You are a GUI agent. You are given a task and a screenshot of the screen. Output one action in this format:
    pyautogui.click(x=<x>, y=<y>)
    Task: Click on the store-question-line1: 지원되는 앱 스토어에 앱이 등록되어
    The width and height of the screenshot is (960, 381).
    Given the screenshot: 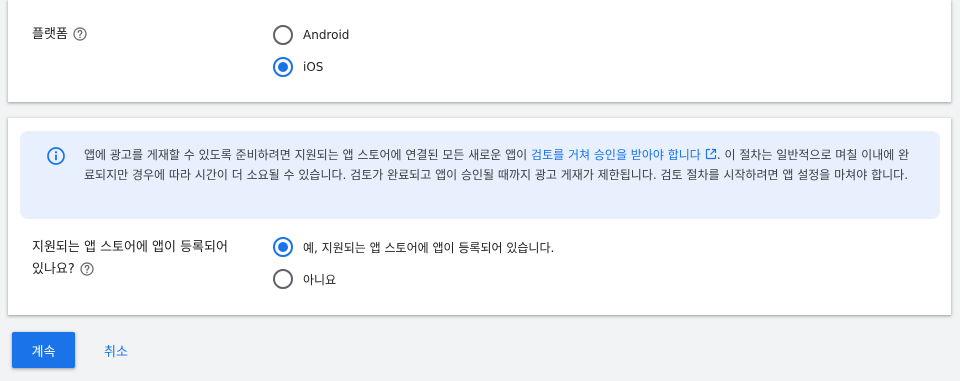 What is the action you would take?
    pyautogui.click(x=130, y=247)
    